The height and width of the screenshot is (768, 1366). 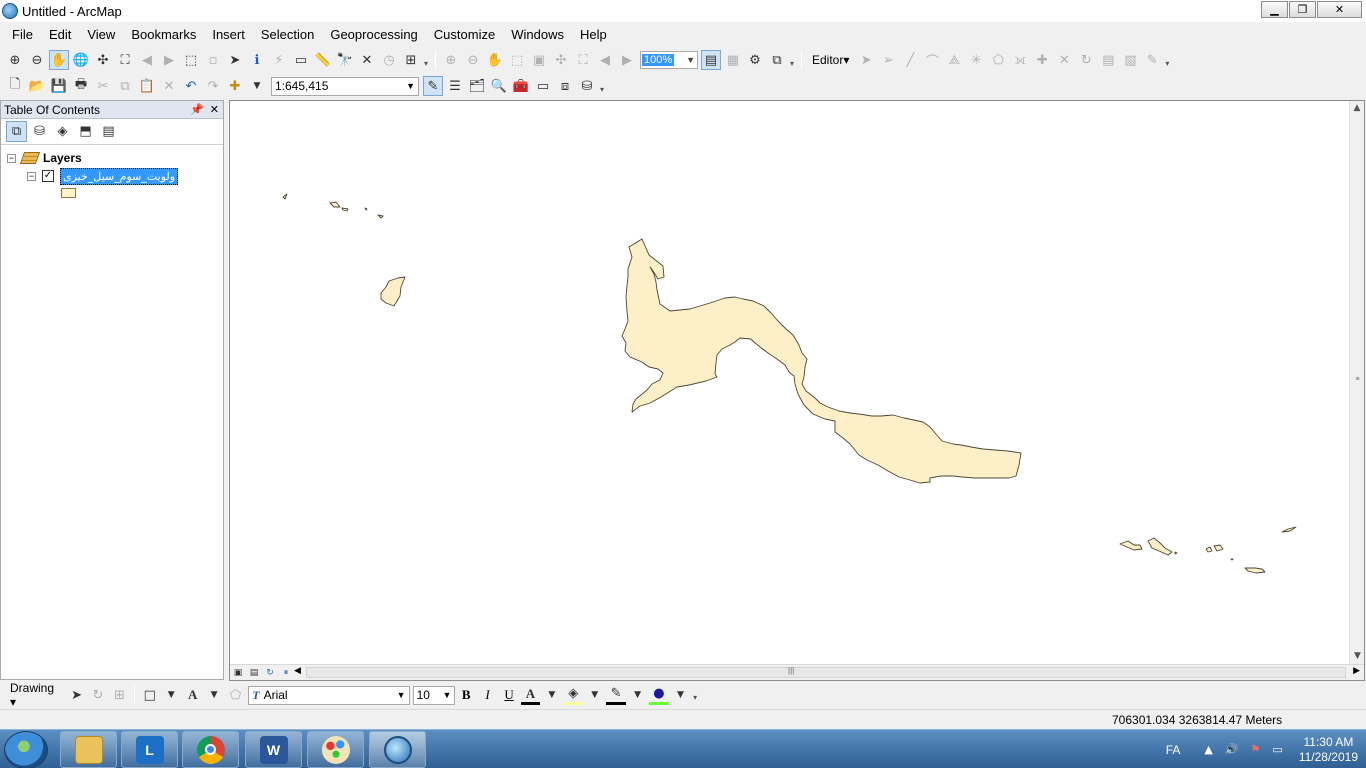 I want to click on focus-data-frame-icon: ▦, so click(x=733, y=60).